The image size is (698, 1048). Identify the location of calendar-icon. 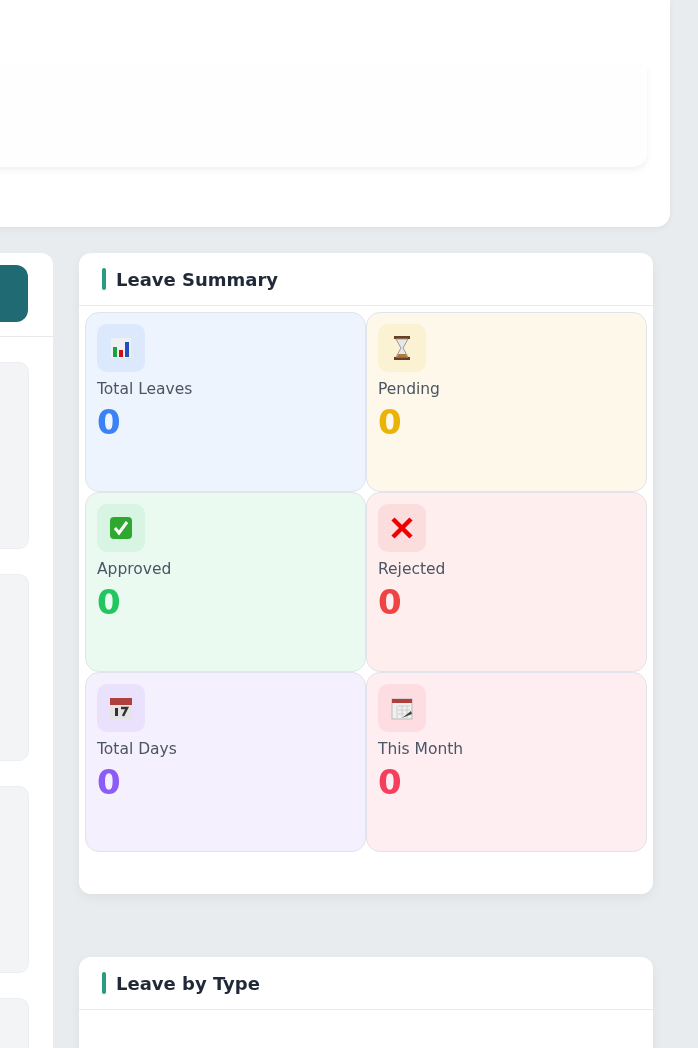
(121, 708).